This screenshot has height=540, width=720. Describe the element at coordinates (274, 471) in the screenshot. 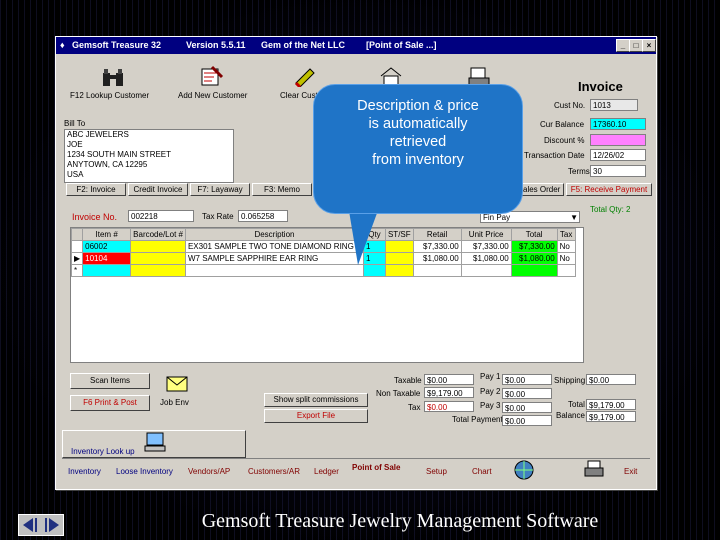

I see `nav-customers: Customers/AR` at that location.